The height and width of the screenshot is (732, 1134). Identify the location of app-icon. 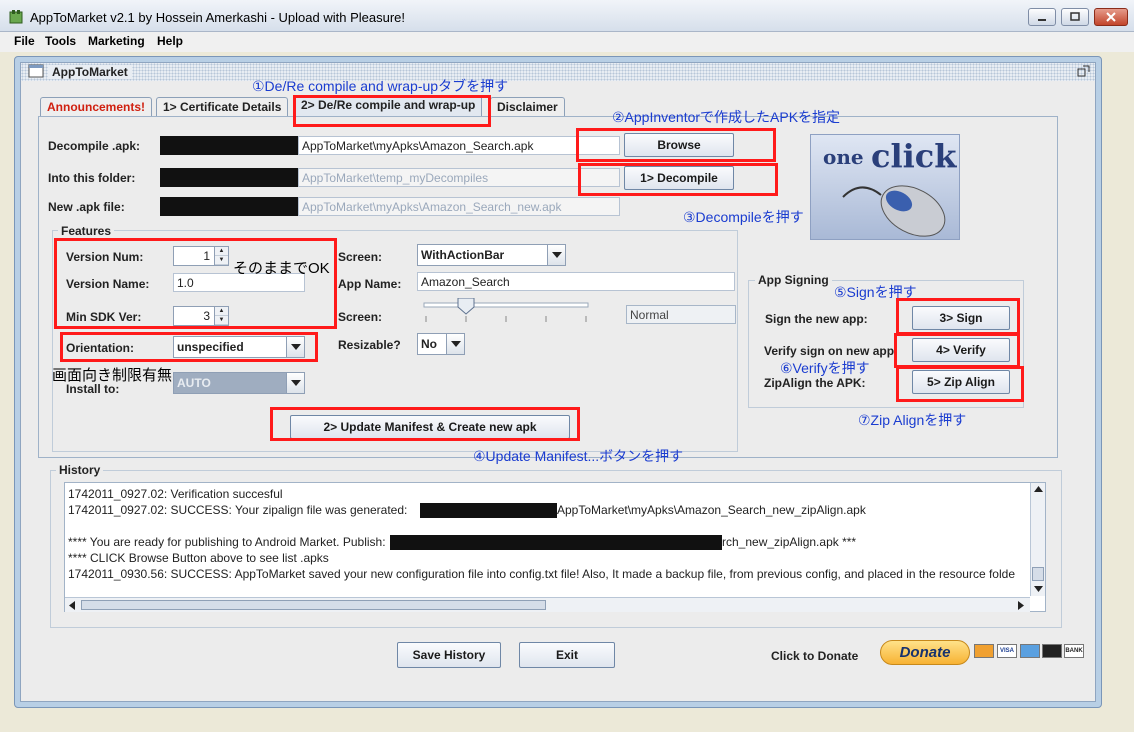
(16, 17).